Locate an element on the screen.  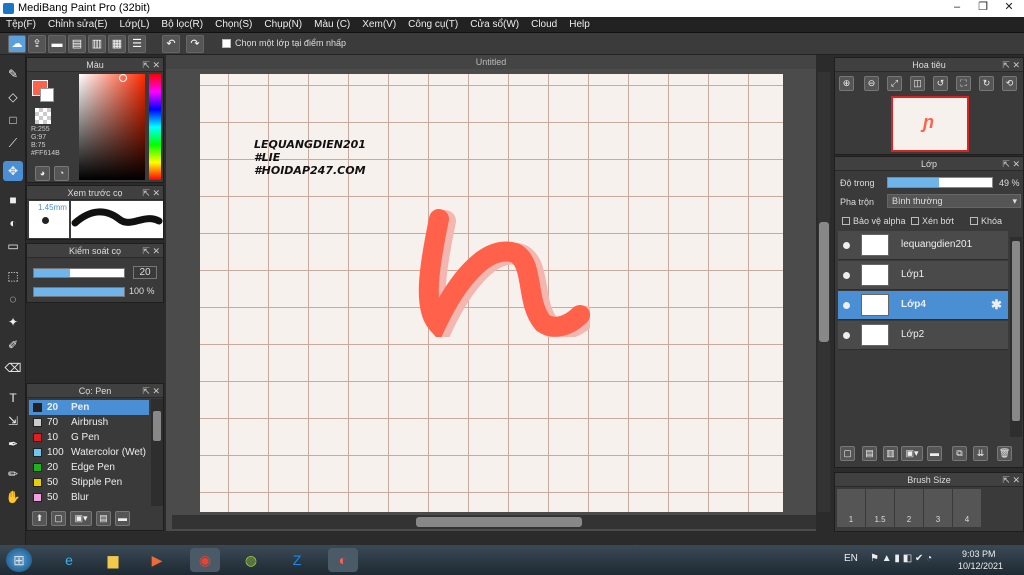
add-brush-icon: ⬆ is located at coordinates (39, 518).